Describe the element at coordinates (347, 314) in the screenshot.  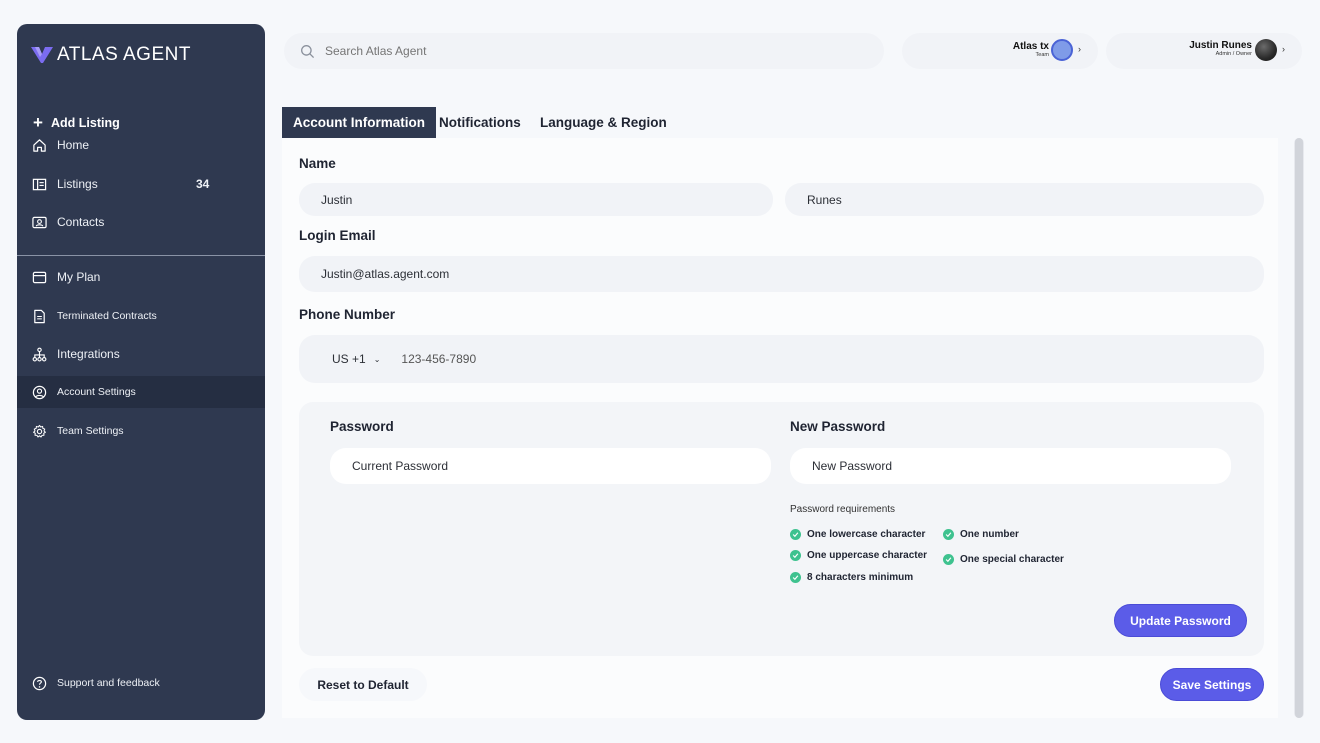
I see `phone-number-label: Phone Number` at that location.